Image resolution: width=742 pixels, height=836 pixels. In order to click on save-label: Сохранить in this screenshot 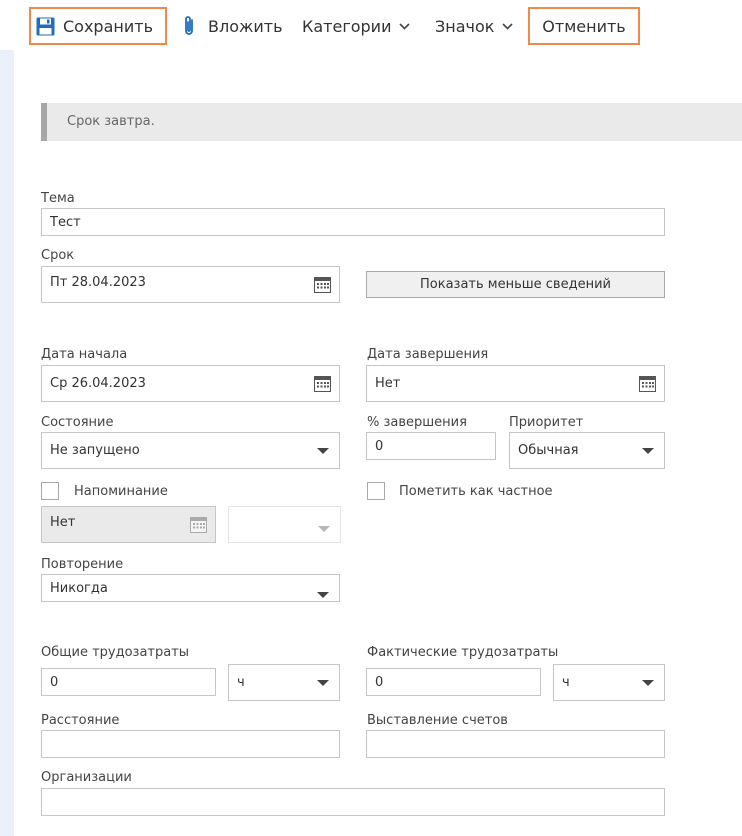, I will do `click(108, 26)`.